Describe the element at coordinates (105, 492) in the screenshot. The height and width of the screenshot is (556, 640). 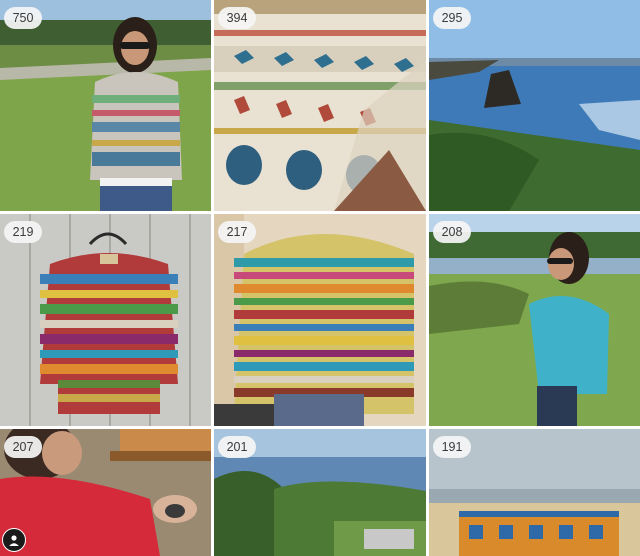
I see `photo-tile: 207` at that location.